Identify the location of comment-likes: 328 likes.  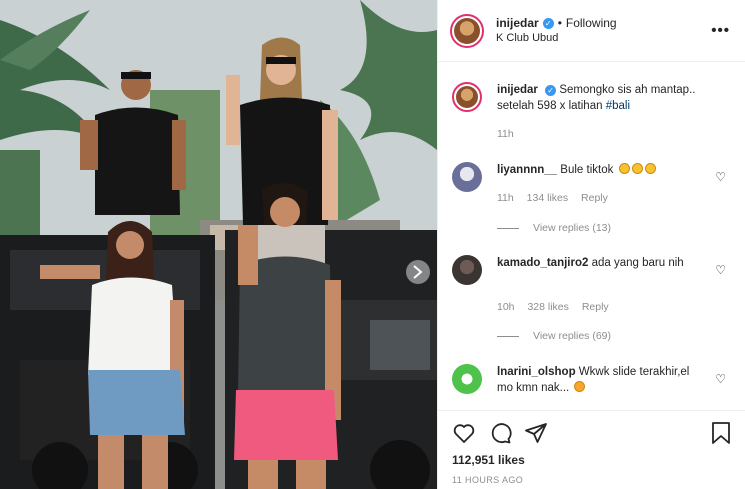
(547, 307).